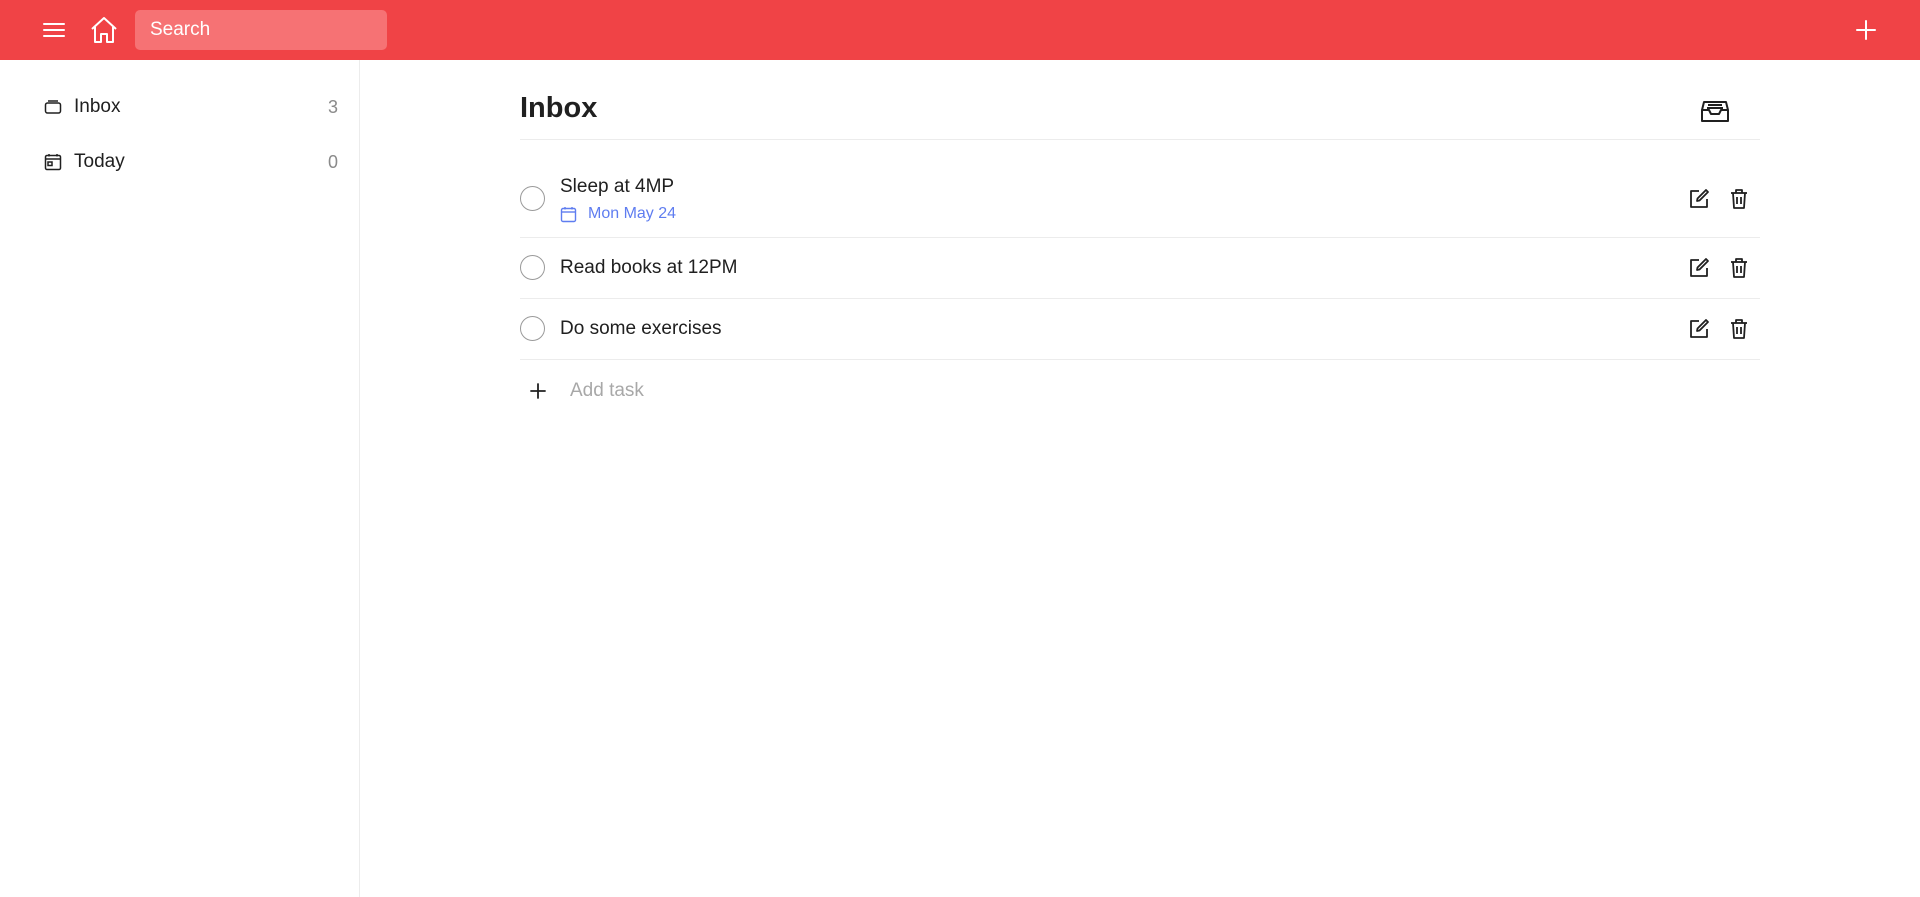 The image size is (1920, 897). What do you see at coordinates (191, 162) in the screenshot?
I see `sidebar-item-today: Today 0` at bounding box center [191, 162].